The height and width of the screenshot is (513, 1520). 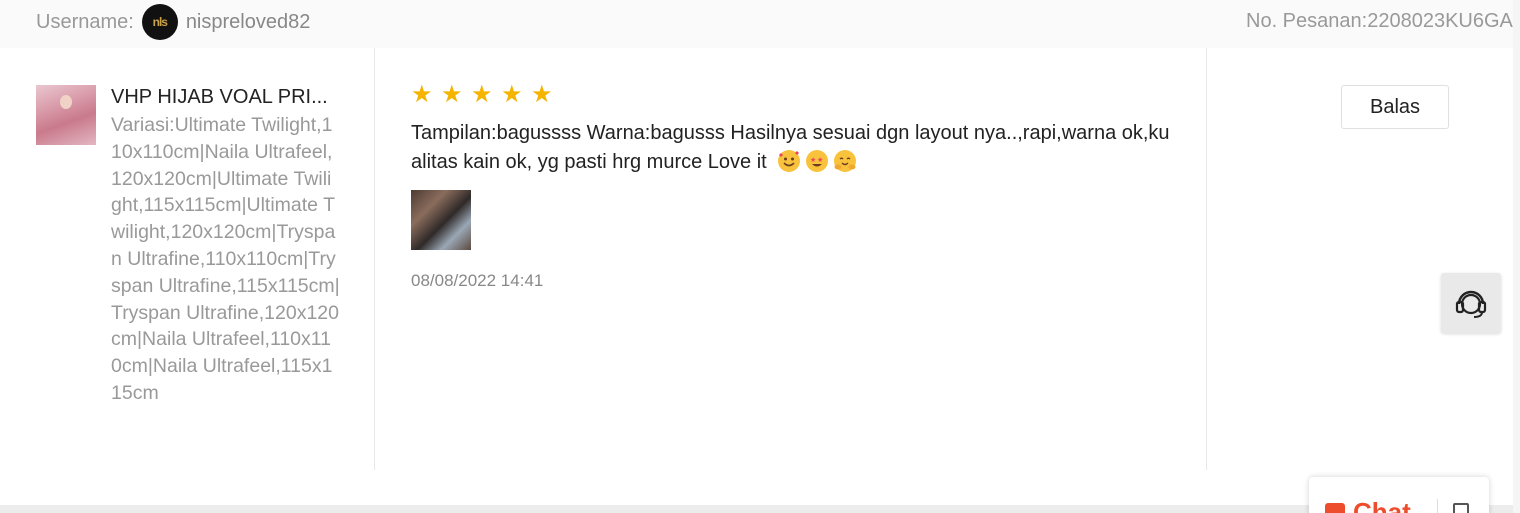 What do you see at coordinates (1395, 107) in the screenshot?
I see `reply-button: Balas` at bounding box center [1395, 107].